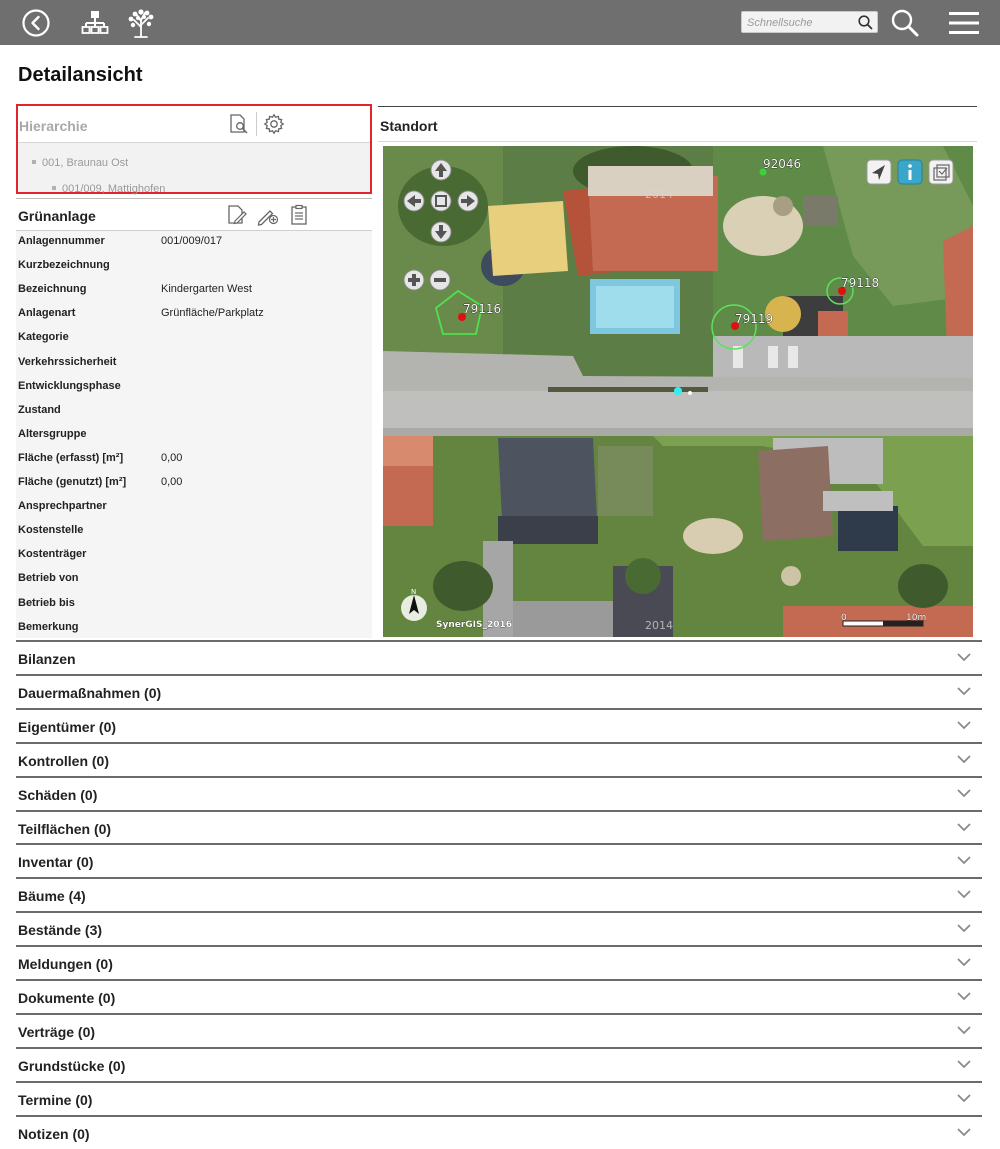 This screenshot has height=1149, width=1000. I want to click on back-button, so click(36, 23).